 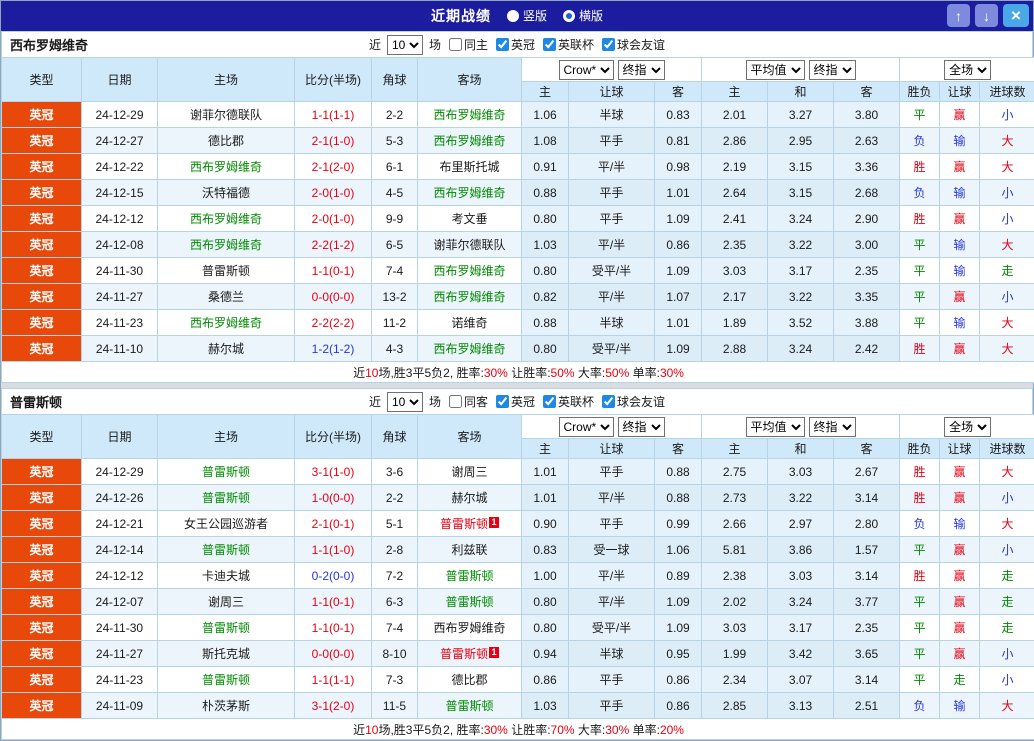 What do you see at coordinates (470, 524) in the screenshot?
I see `away-team-cell: 普雷斯顿1` at bounding box center [470, 524].